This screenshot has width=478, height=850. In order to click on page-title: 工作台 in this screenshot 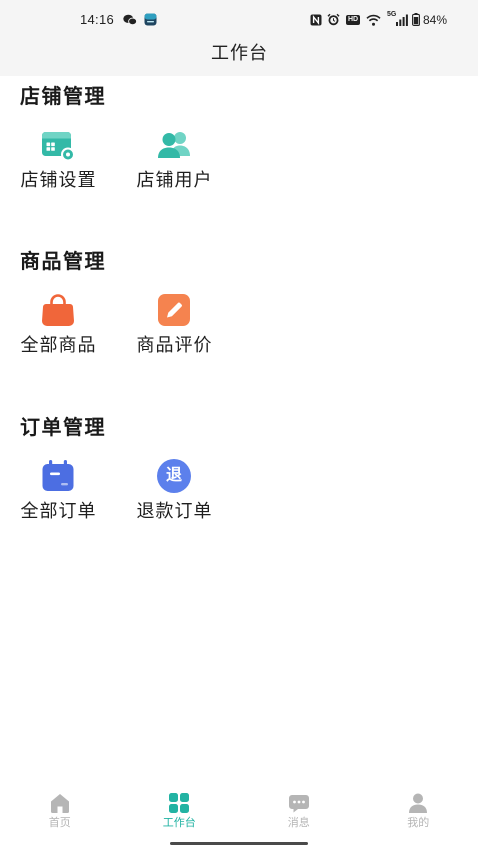, I will do `click(239, 53)`.